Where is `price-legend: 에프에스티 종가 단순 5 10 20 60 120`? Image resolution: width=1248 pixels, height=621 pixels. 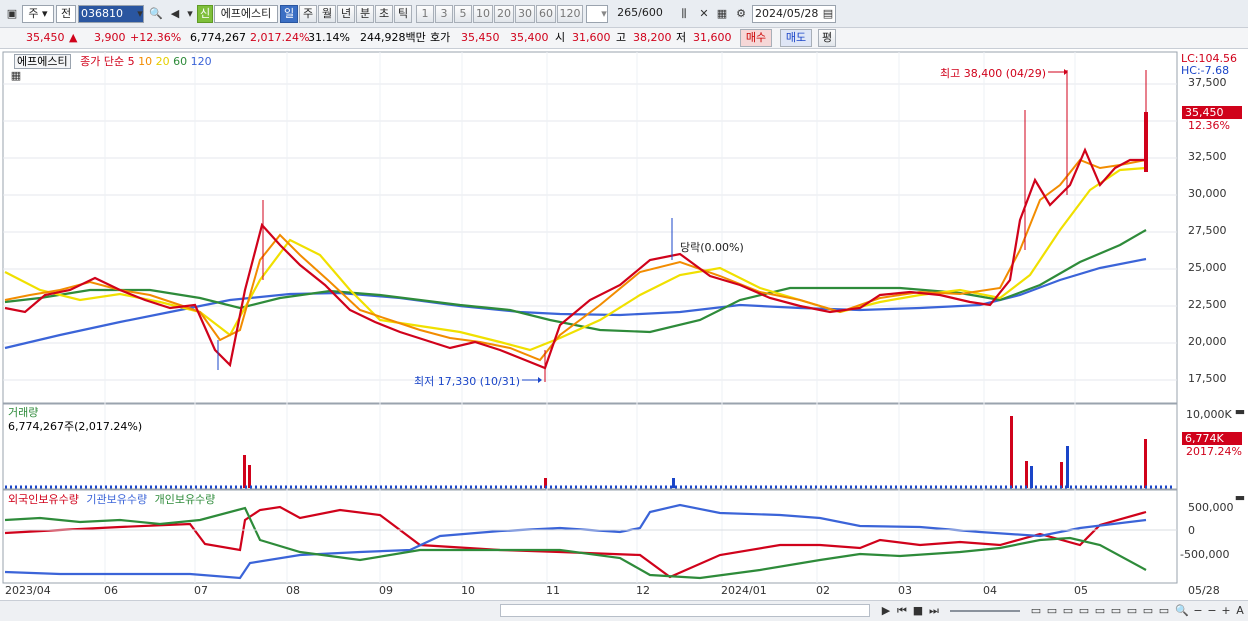
price-legend: 에프에스티 종가 단순 5 10 20 60 120 is located at coordinates (113, 61).